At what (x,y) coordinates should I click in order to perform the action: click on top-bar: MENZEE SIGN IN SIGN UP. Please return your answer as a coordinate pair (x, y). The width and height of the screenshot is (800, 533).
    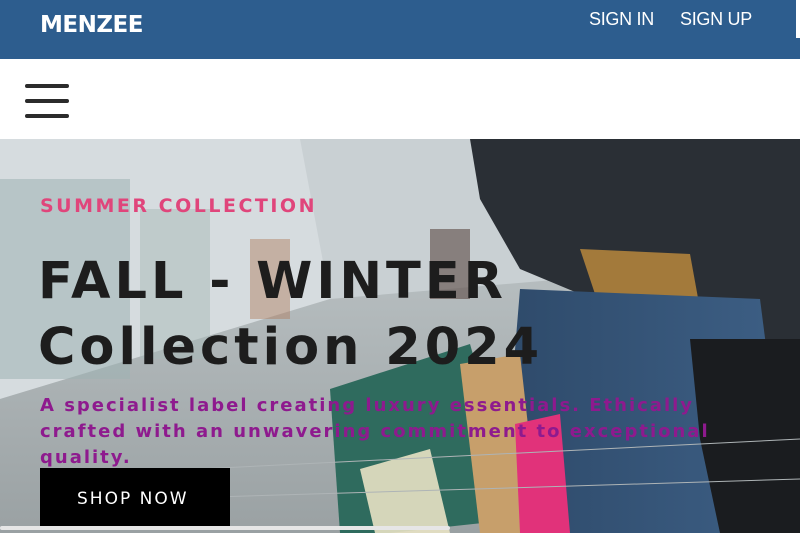
    Looking at the image, I should click on (400, 29).